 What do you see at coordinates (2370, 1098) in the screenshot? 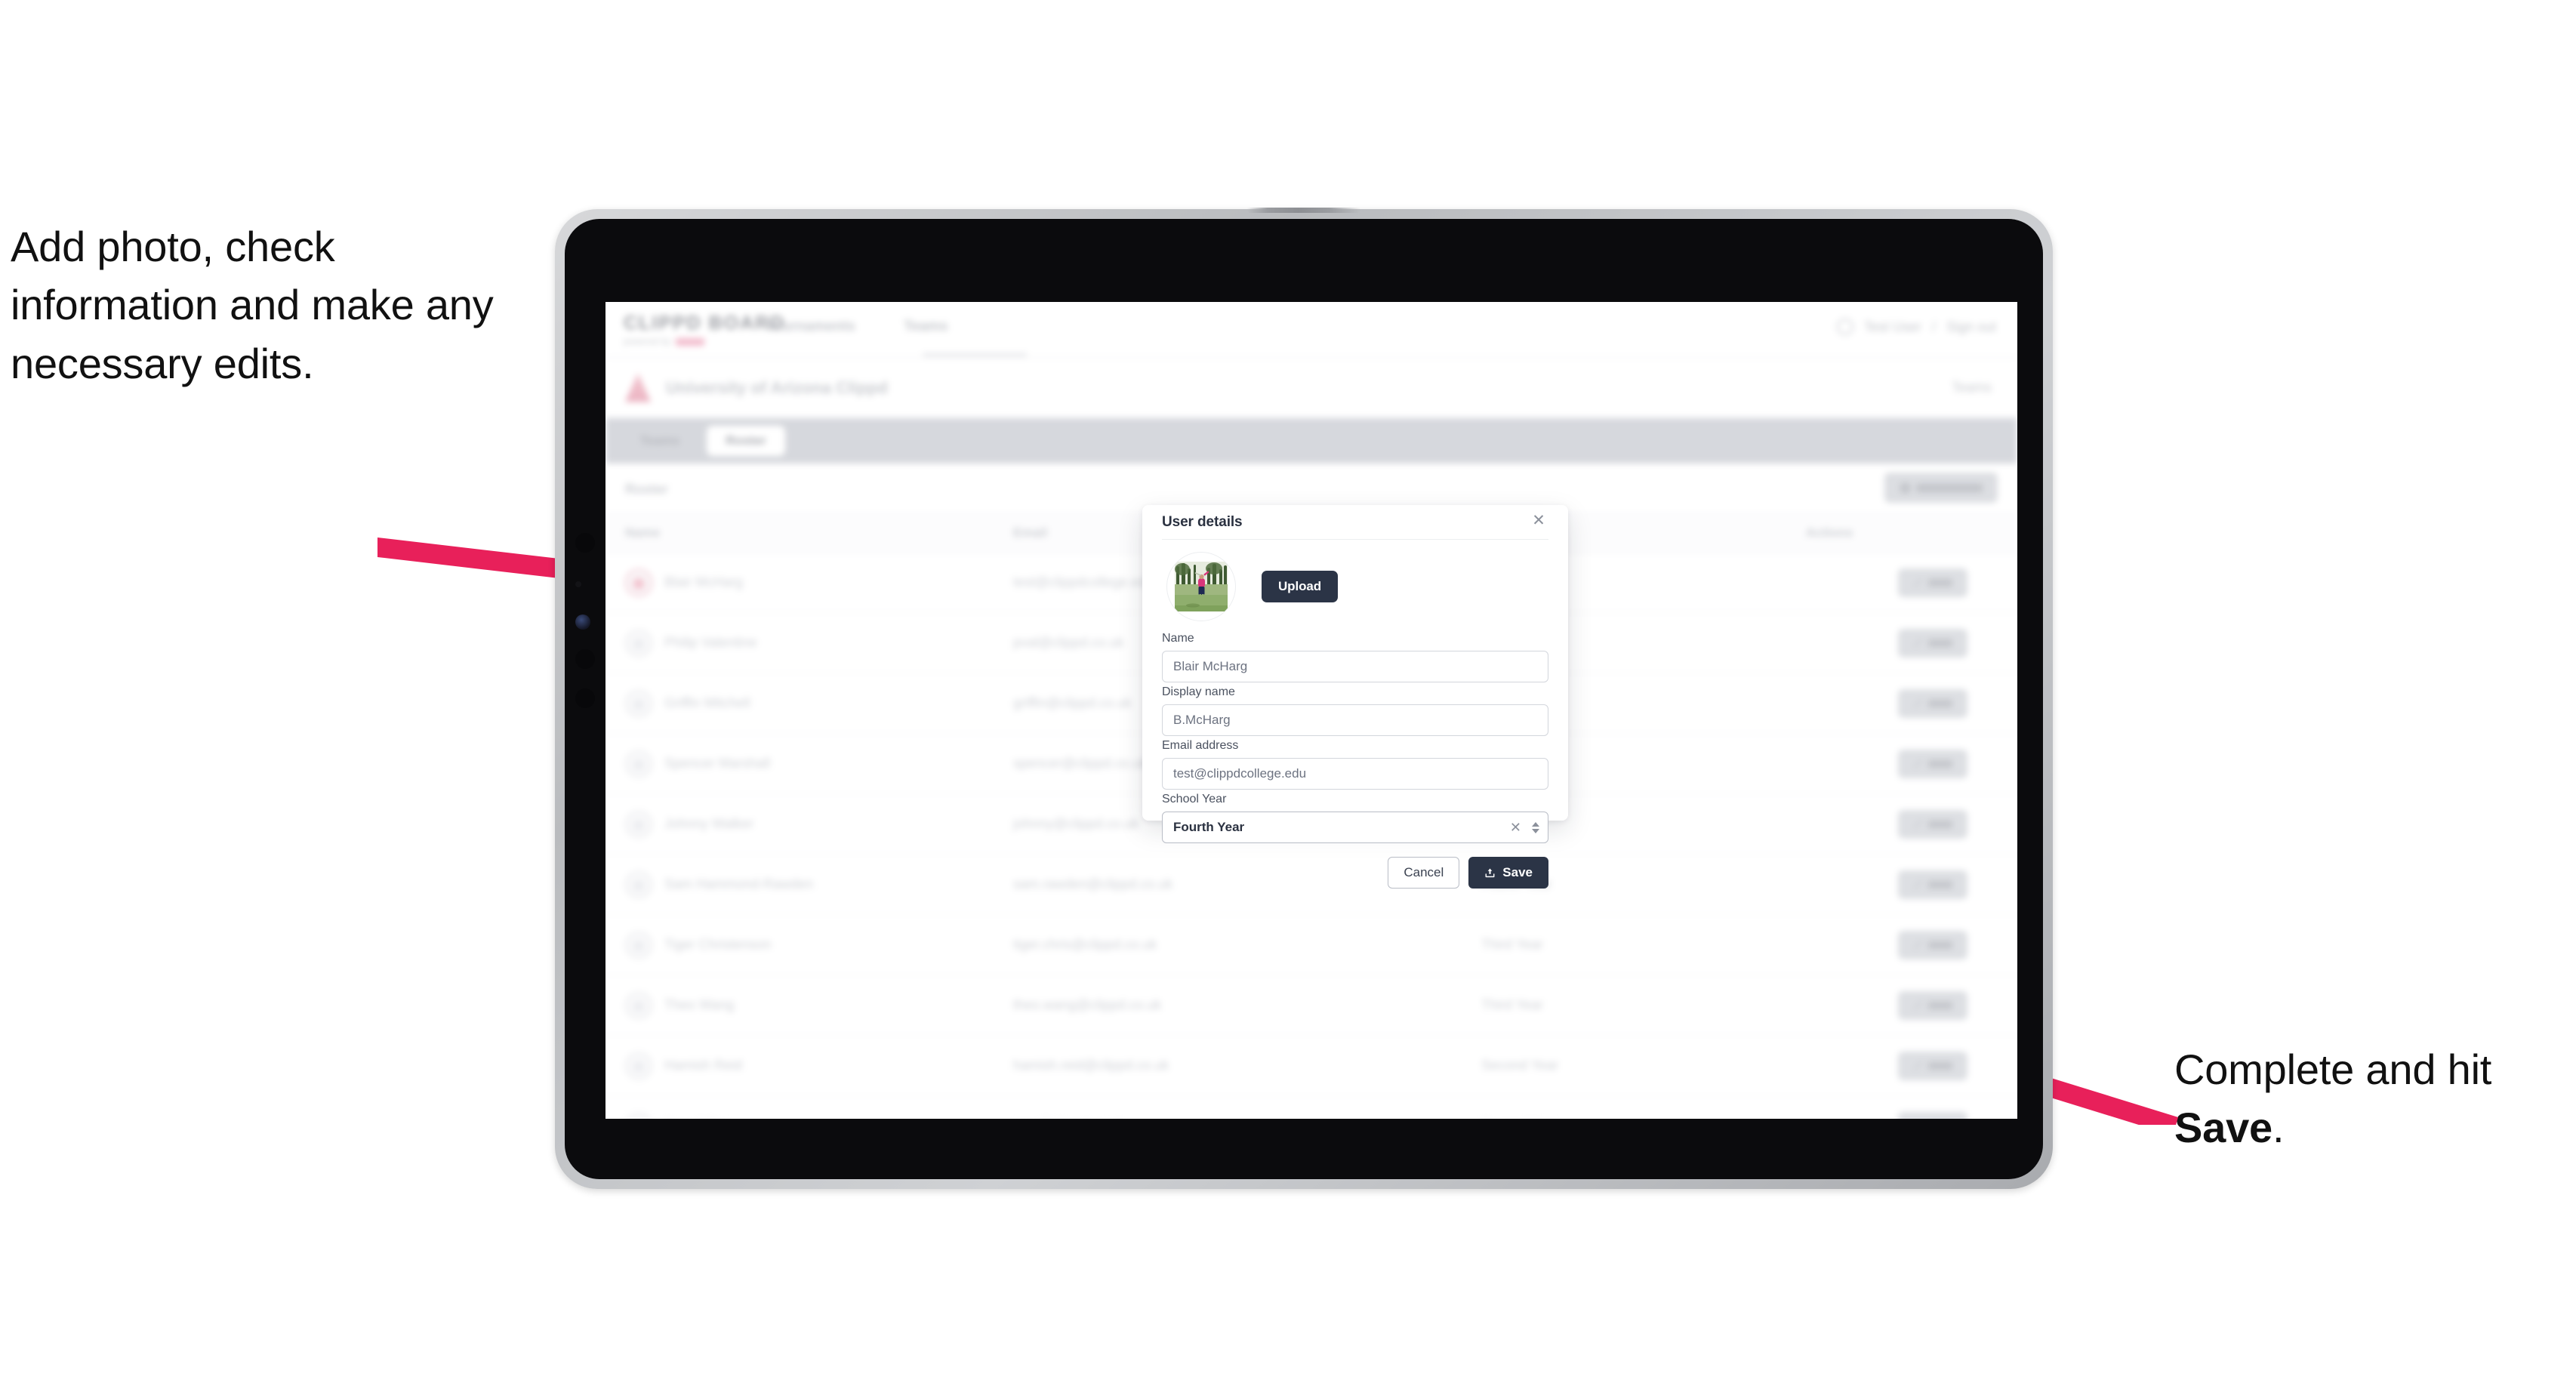
I see `callout-right-text: Complete and hit Save.` at bounding box center [2370, 1098].